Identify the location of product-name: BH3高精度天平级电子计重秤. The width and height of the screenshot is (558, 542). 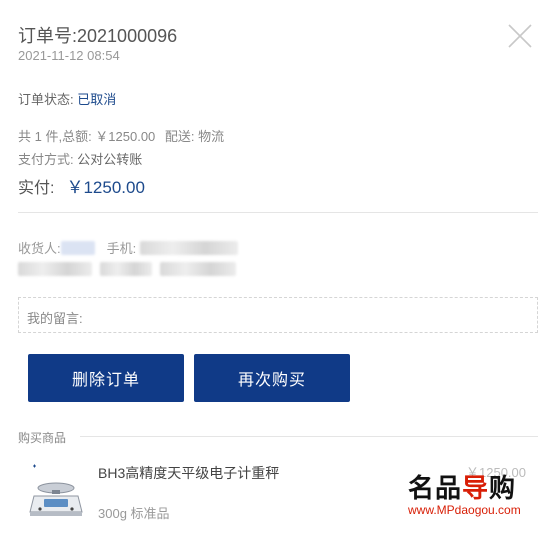
(188, 473).